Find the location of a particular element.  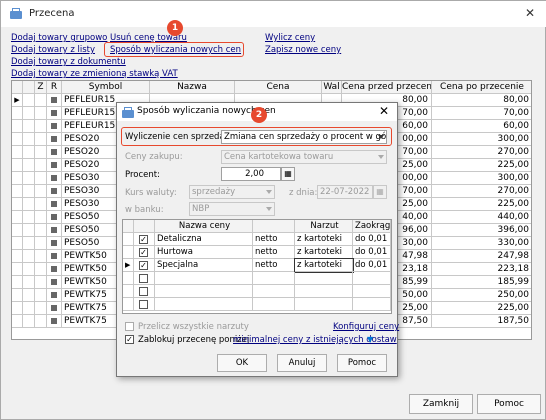

price-after-cell: 247,98 is located at coordinates (481, 256).